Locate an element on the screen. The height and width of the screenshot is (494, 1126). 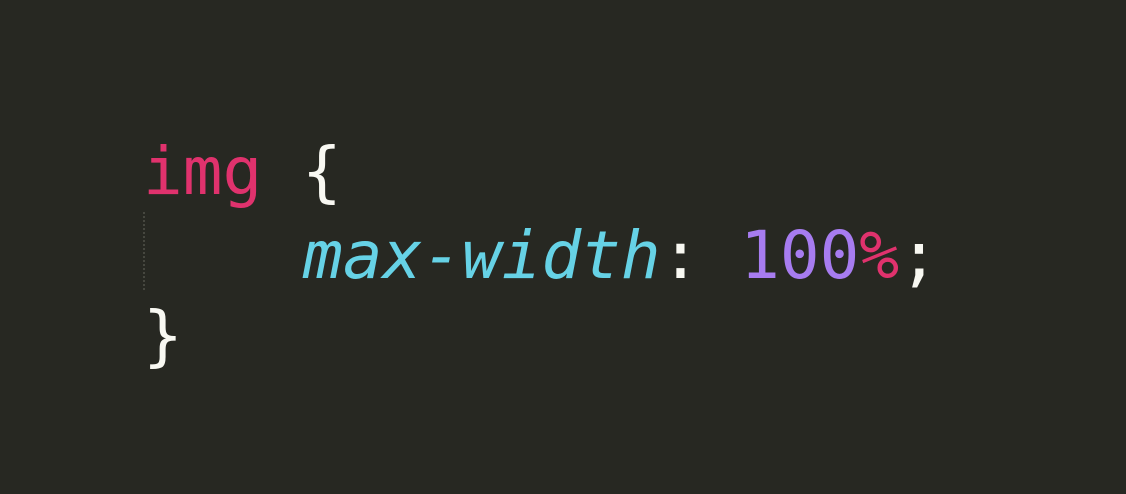
code-line-1: img { is located at coordinates (242, 172).